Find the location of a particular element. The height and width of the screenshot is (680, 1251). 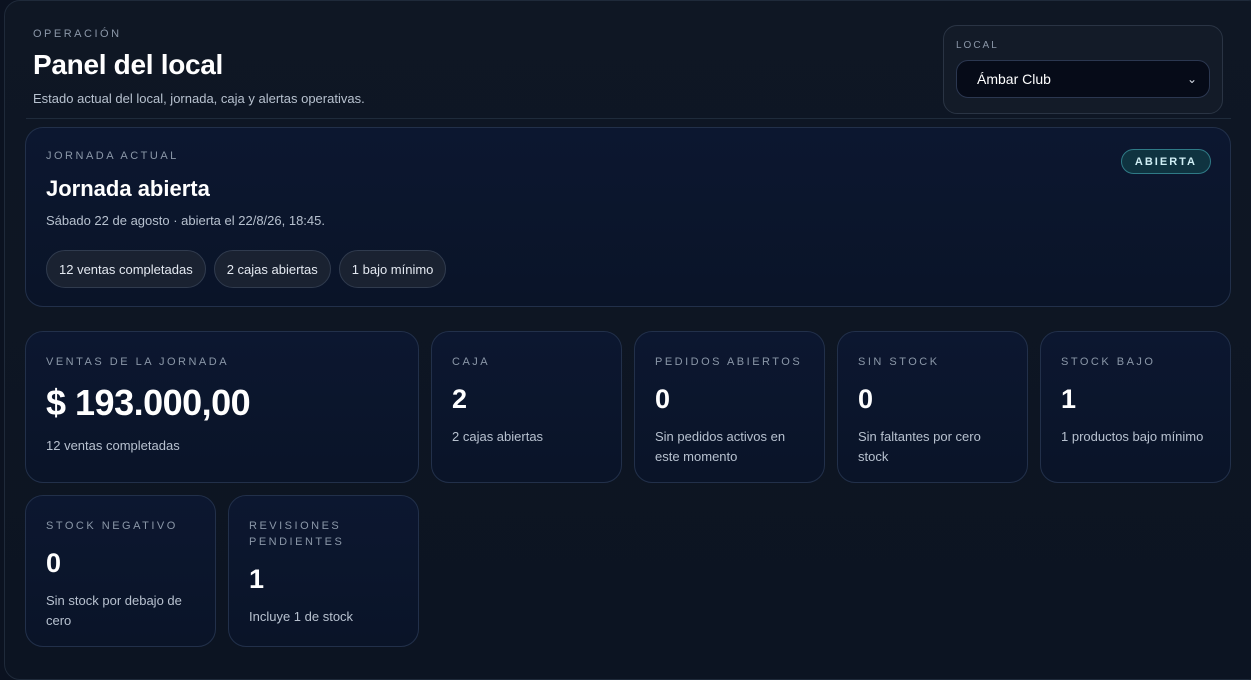

metric-card-stock-bajo: STOCK BAJO 1 1 productos bajo mínimo is located at coordinates (1135, 407).